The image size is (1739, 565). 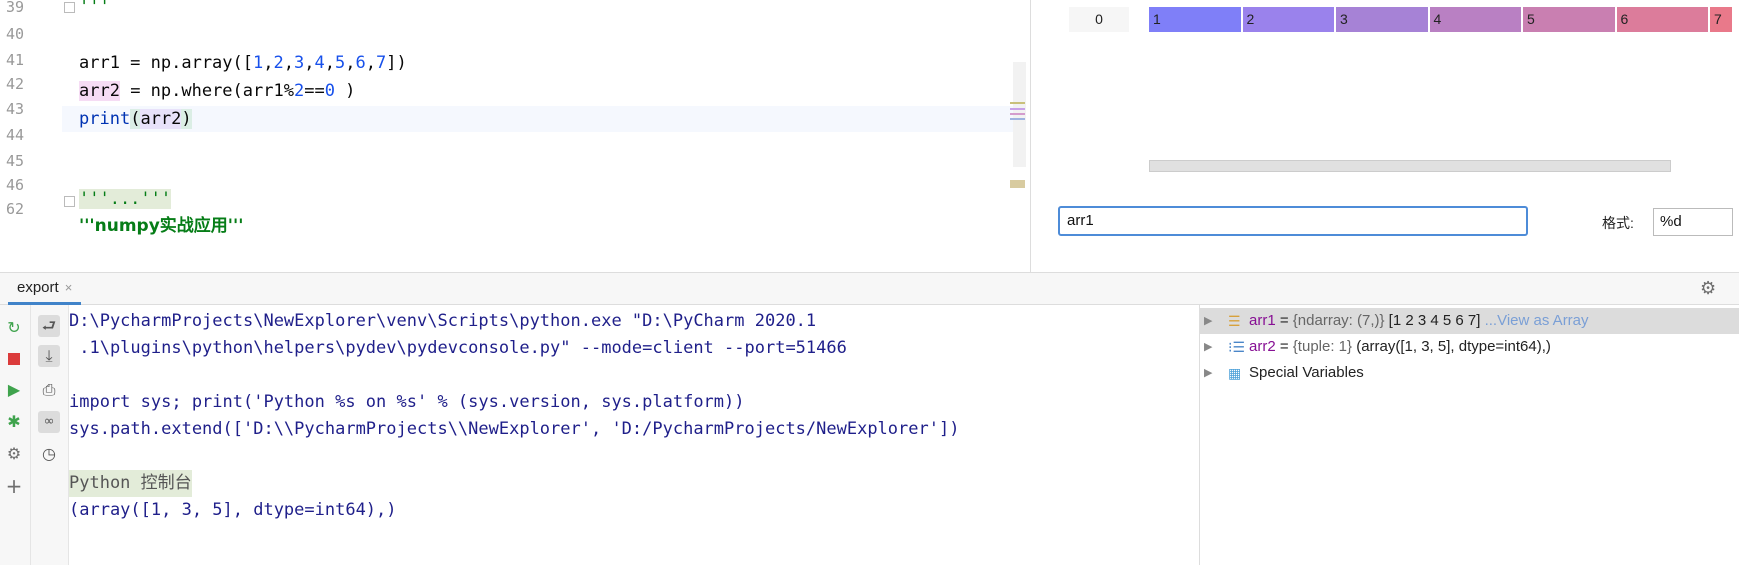 What do you see at coordinates (1293, 221) in the screenshot?
I see `slice-input: arr1` at bounding box center [1293, 221].